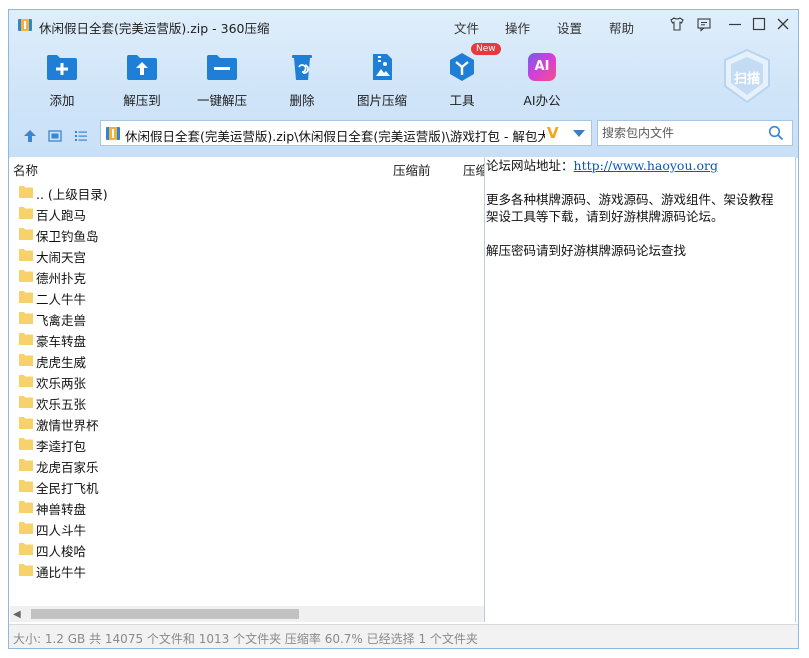 Image resolution: width=809 pixels, height=658 pixels. What do you see at coordinates (466, 27) in the screenshot?
I see `menu-file: 文件` at bounding box center [466, 27].